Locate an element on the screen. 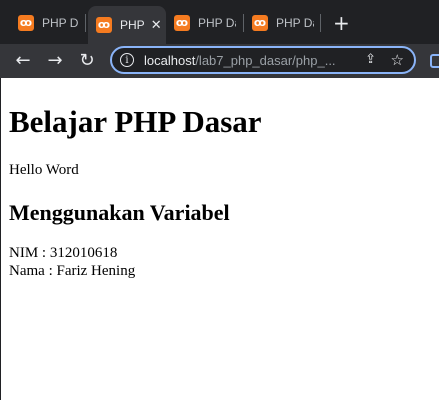 Image resolution: width=439 pixels, height=400 pixels. address-bar: i localhost/lab7_php_dasar/php_... ⇪ ☆ is located at coordinates (263, 60).